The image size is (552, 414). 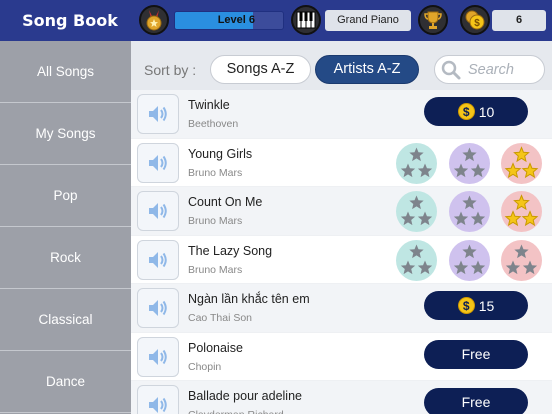 What do you see at coordinates (519, 20) in the screenshot?
I see `coin-count: 6` at bounding box center [519, 20].